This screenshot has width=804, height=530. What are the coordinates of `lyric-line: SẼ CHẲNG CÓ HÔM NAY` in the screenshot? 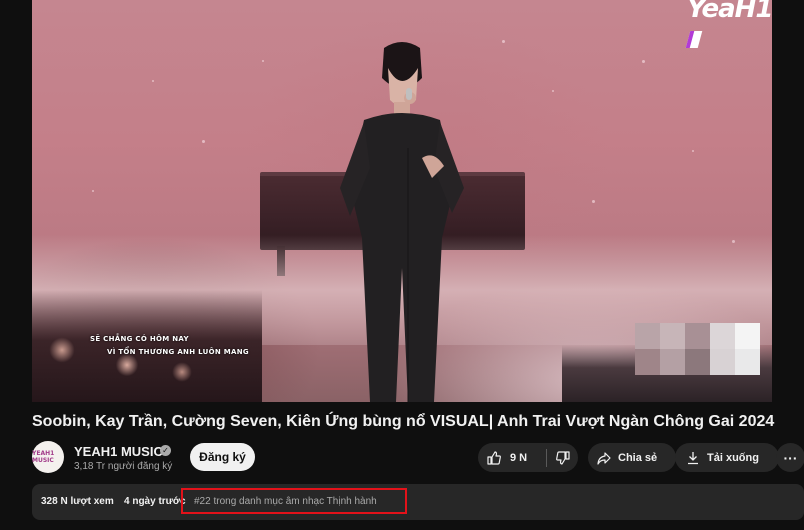 It's located at (139, 339).